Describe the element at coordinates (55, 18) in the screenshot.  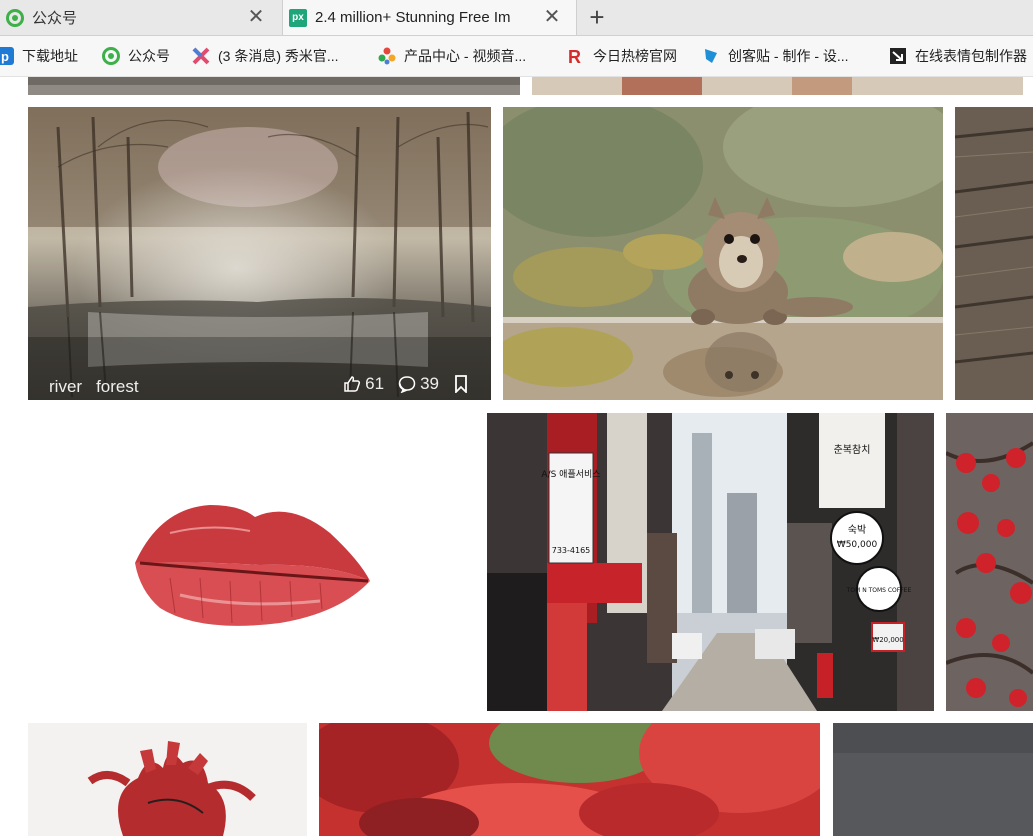
I see `tab-title: 公众号` at that location.